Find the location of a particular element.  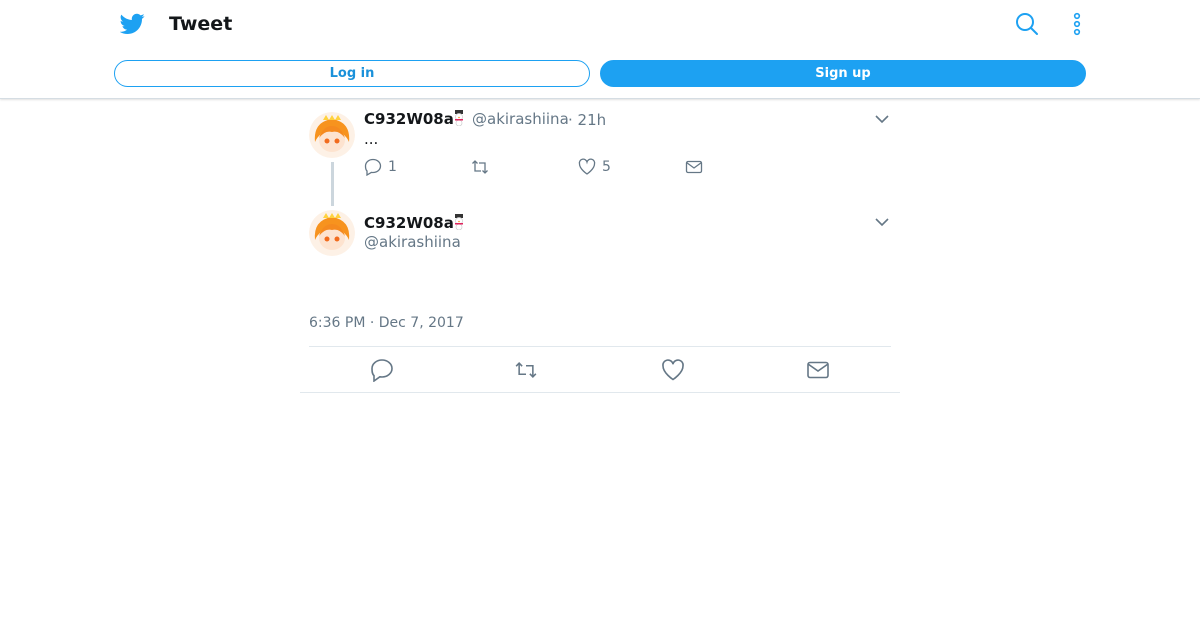

tweet-timestamp: 6:36 PM · Dec 7, 2017 is located at coordinates (386, 323).